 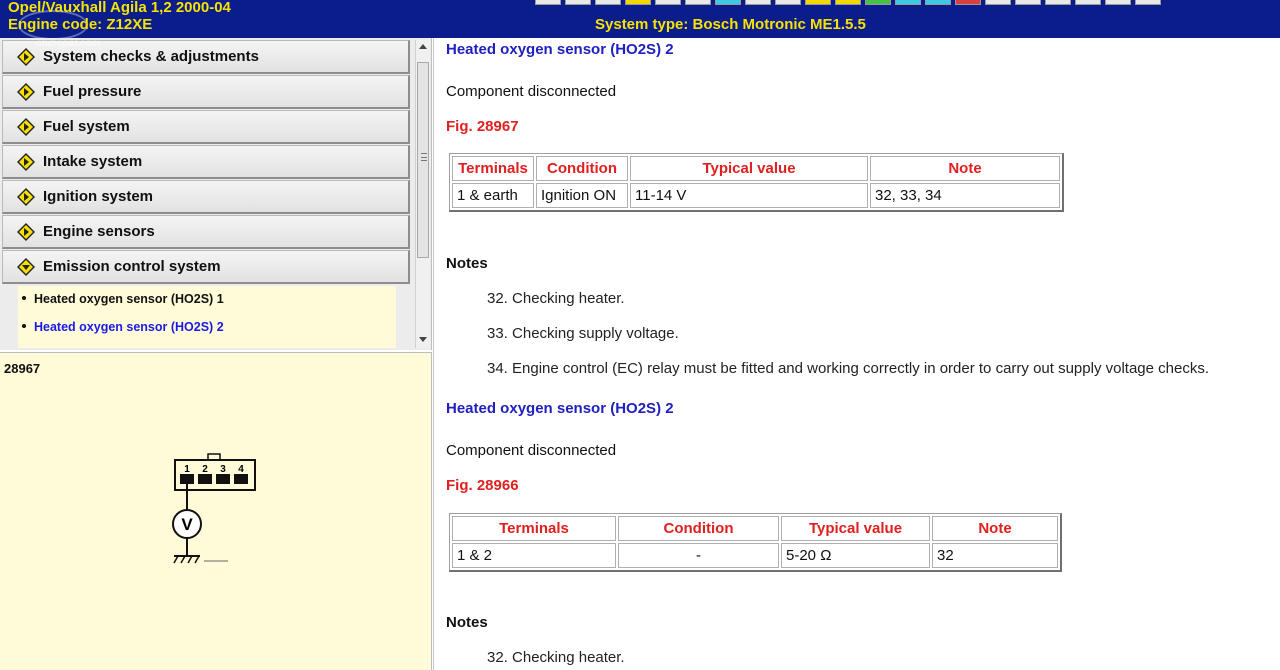 I want to click on sidebar-subitem-ho2s-2: Heated oxygen sensor (HO2S) 2, so click(x=123, y=327).